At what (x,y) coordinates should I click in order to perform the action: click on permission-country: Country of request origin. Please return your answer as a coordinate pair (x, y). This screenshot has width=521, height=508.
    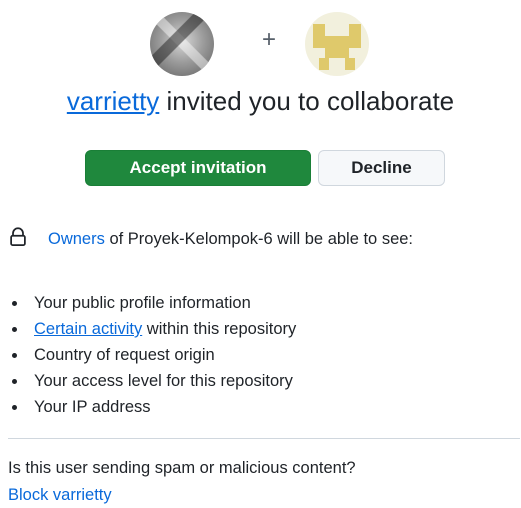
    Looking at the image, I should click on (124, 355).